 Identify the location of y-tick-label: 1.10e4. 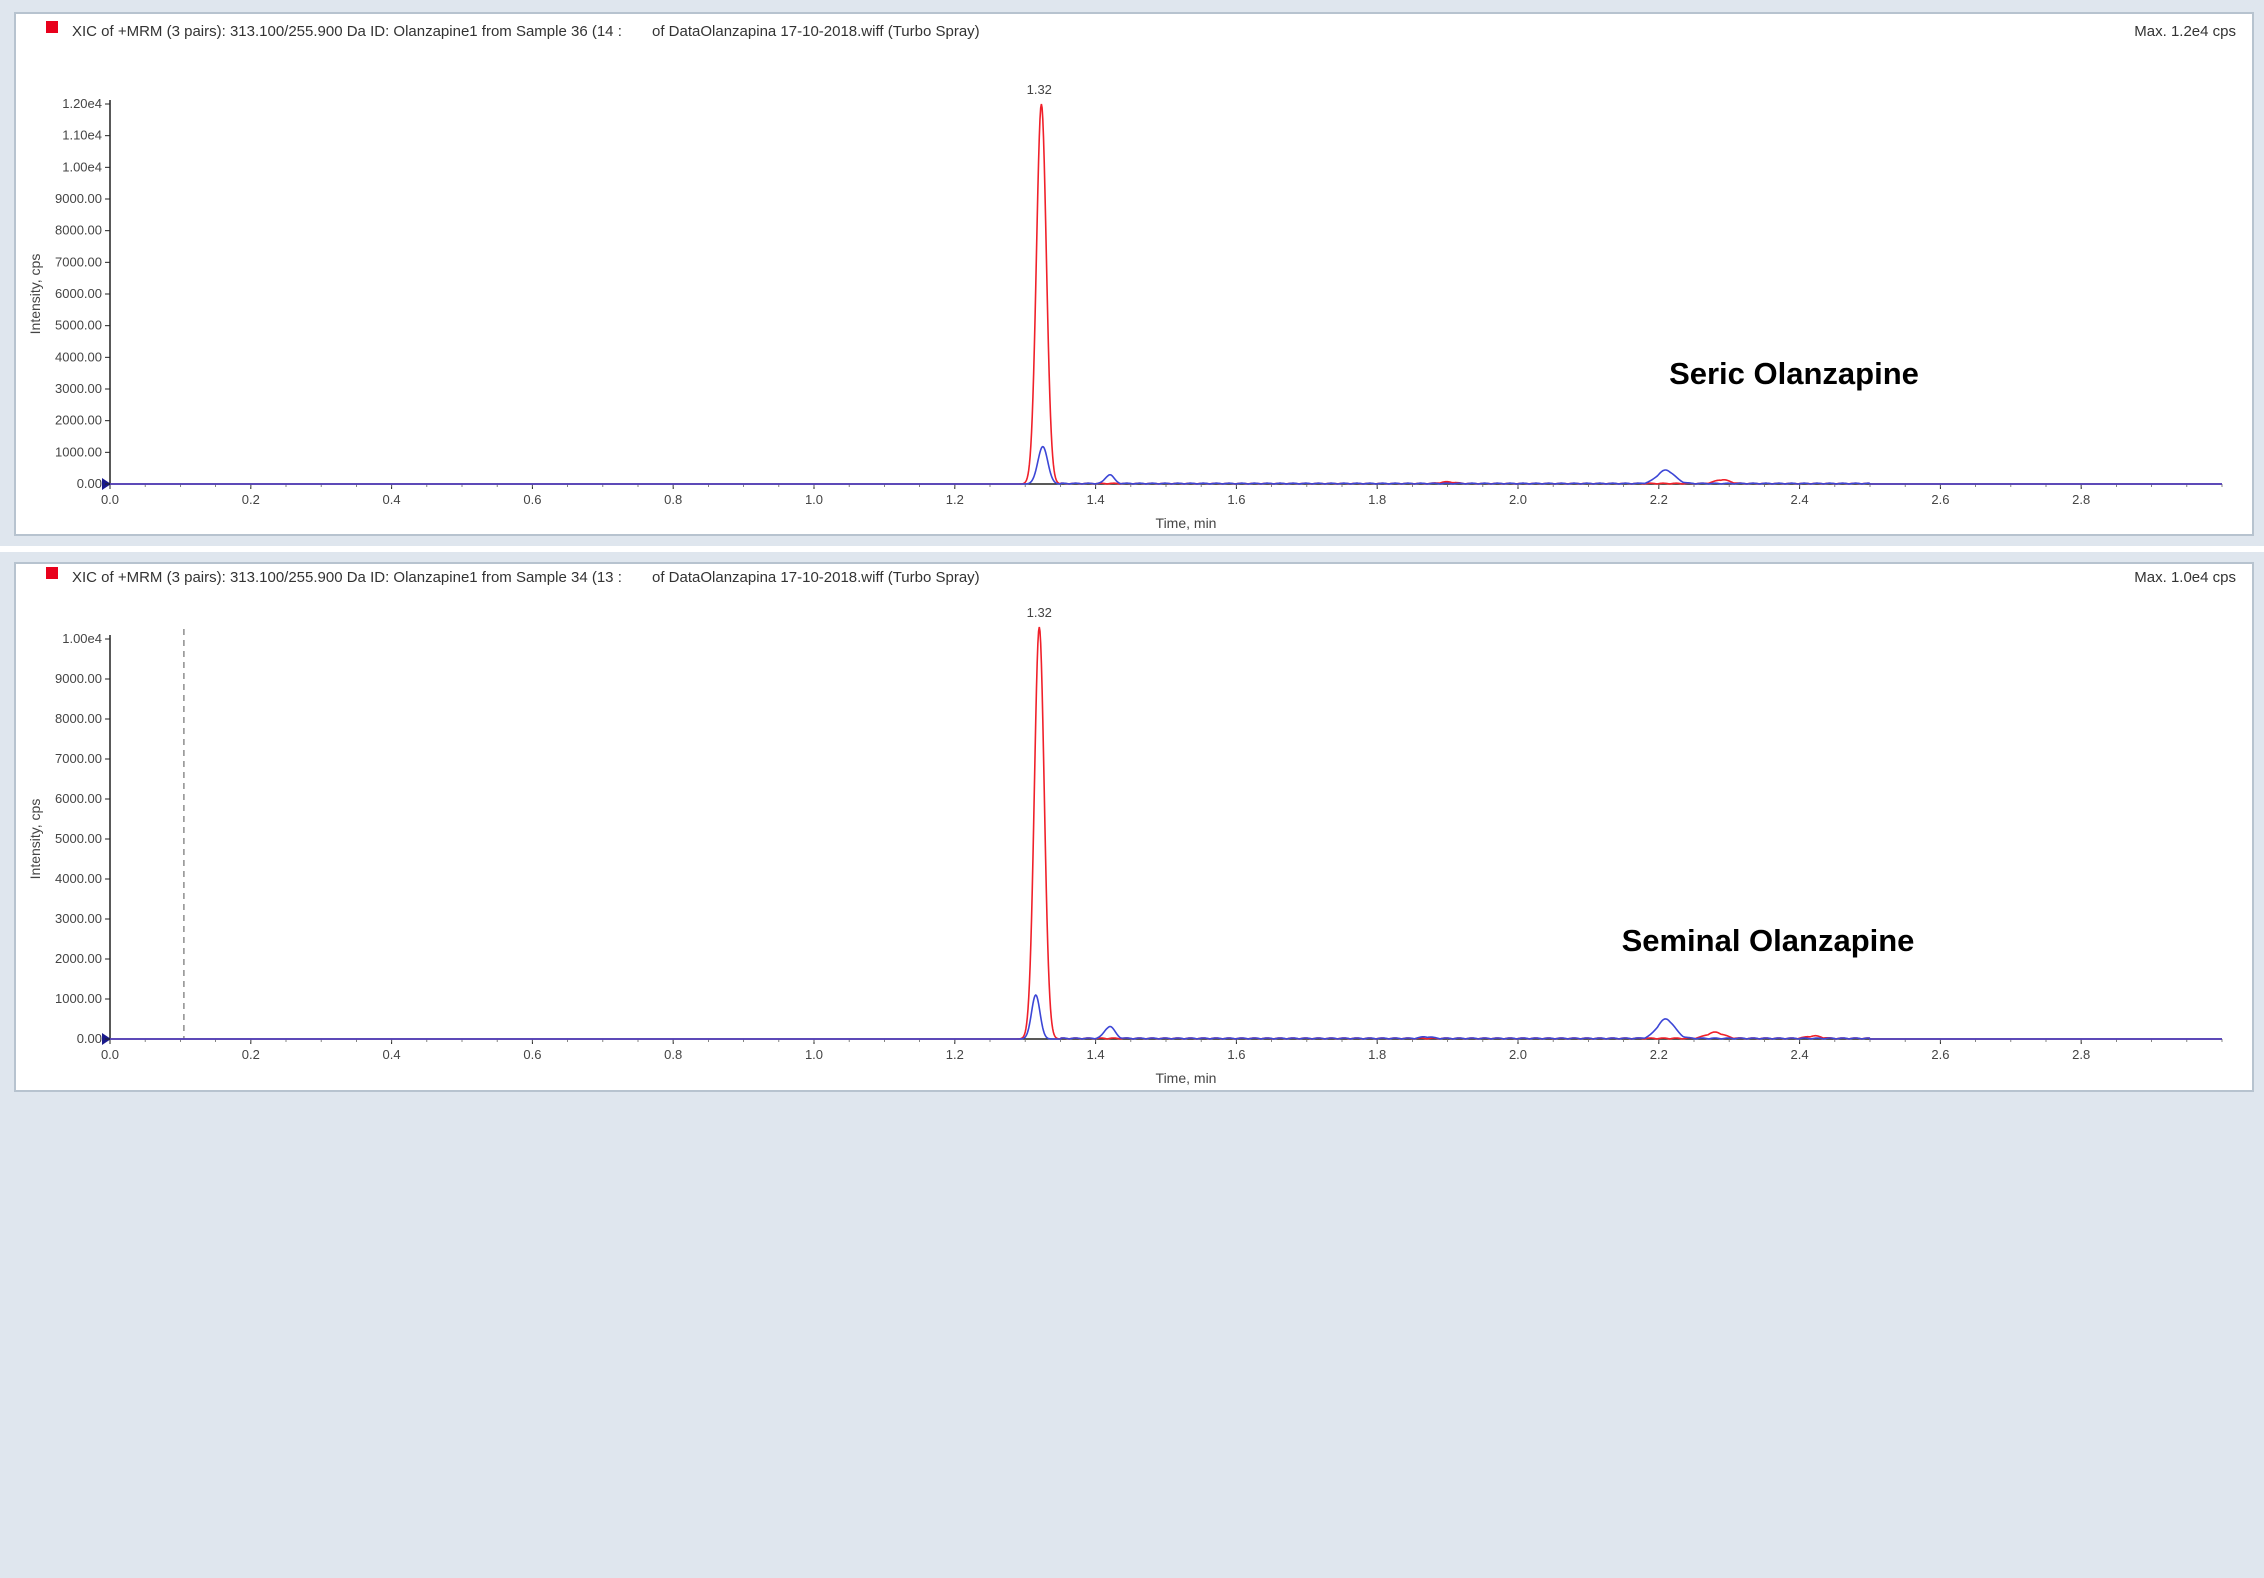
(82, 135).